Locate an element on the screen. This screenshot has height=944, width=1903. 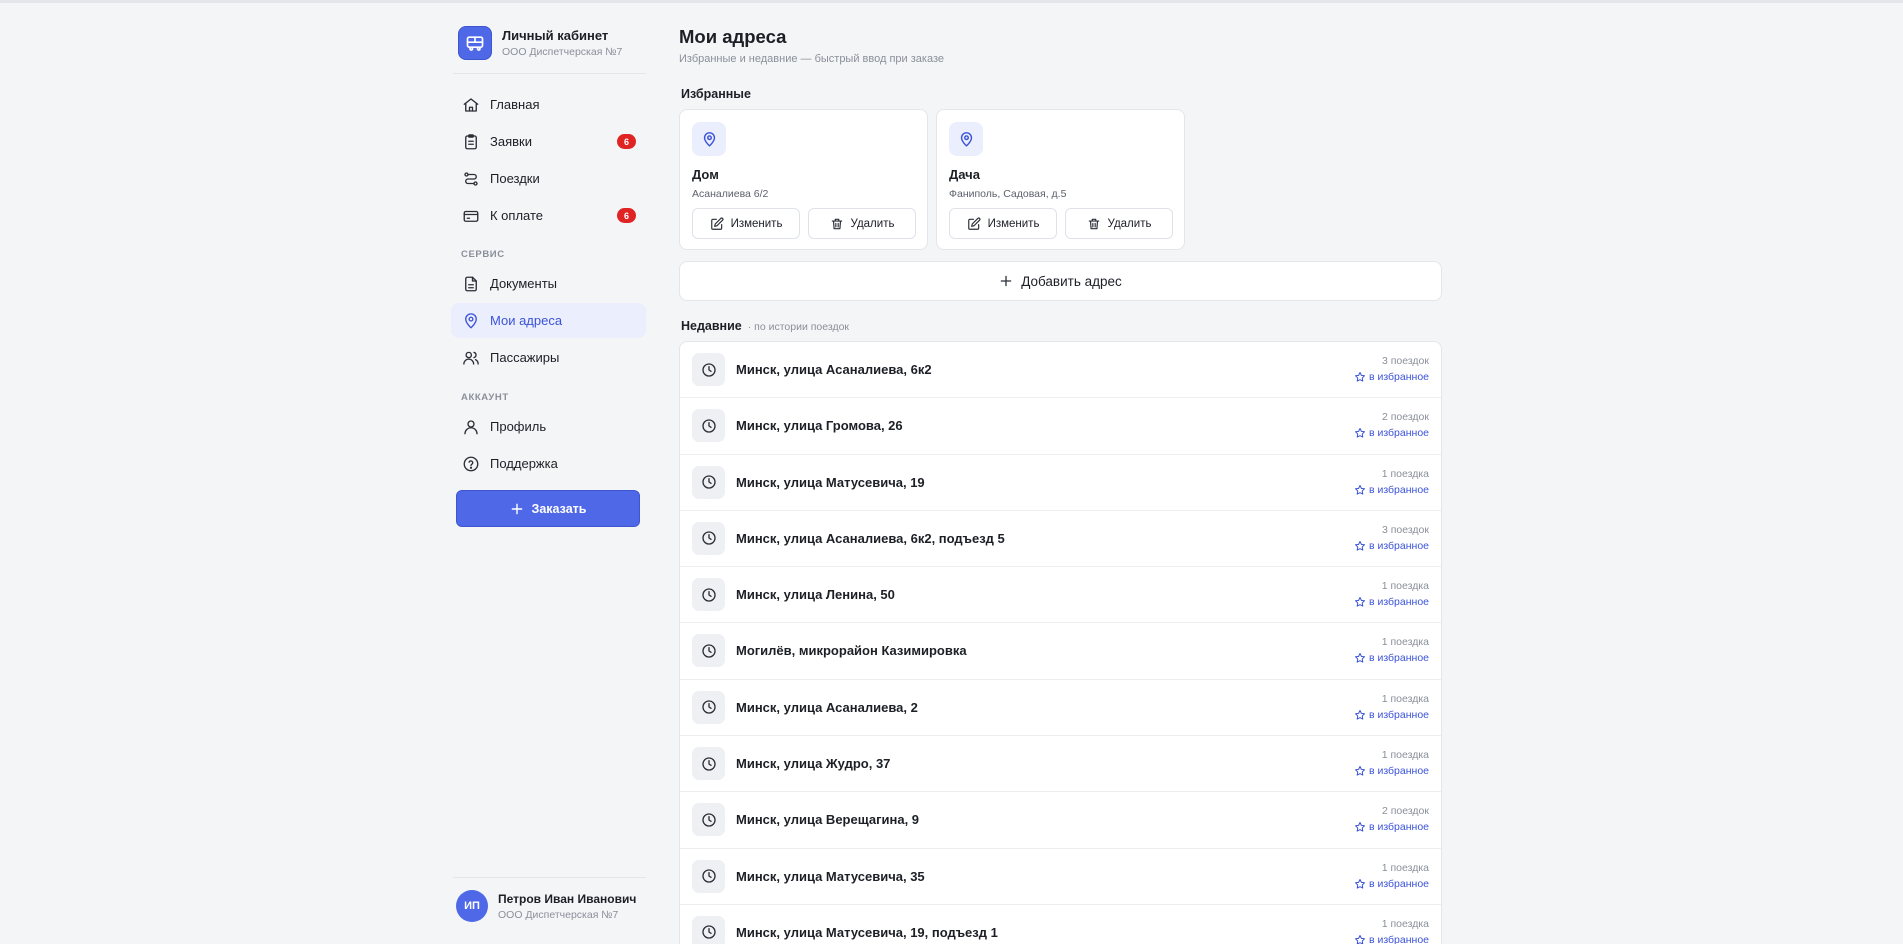
nav-item-label: Поддержка is located at coordinates (524, 463).